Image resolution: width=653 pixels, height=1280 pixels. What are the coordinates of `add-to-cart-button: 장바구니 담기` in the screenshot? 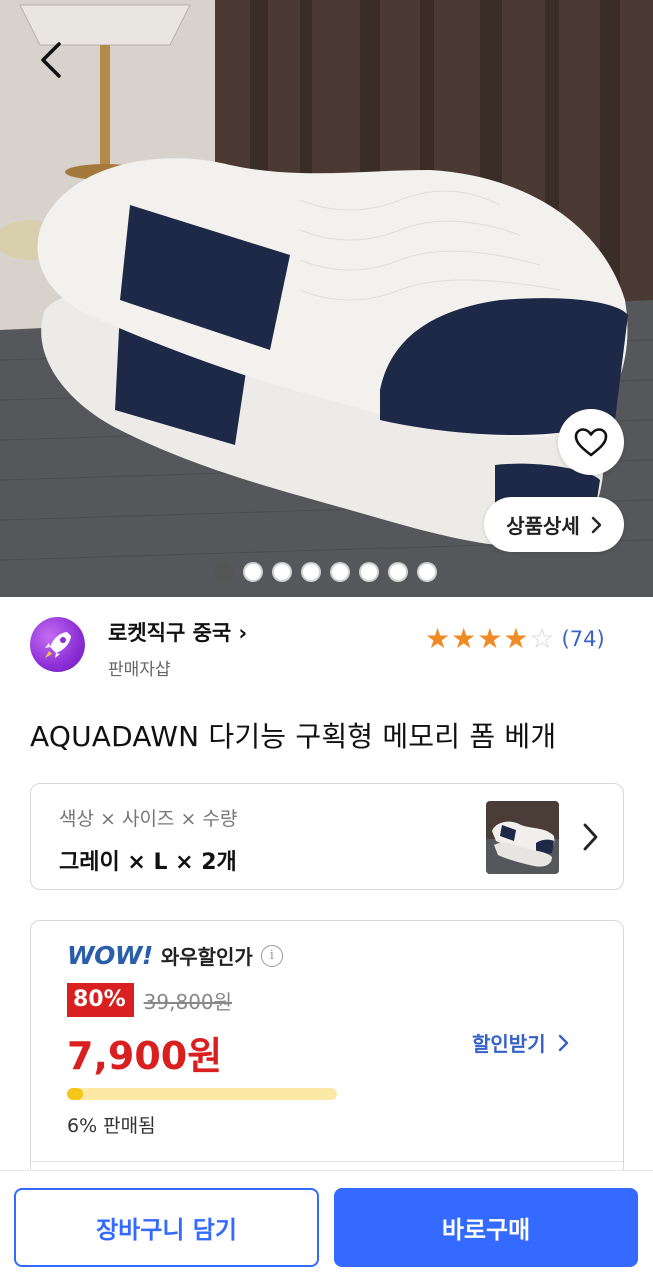 It's located at (166, 1227).